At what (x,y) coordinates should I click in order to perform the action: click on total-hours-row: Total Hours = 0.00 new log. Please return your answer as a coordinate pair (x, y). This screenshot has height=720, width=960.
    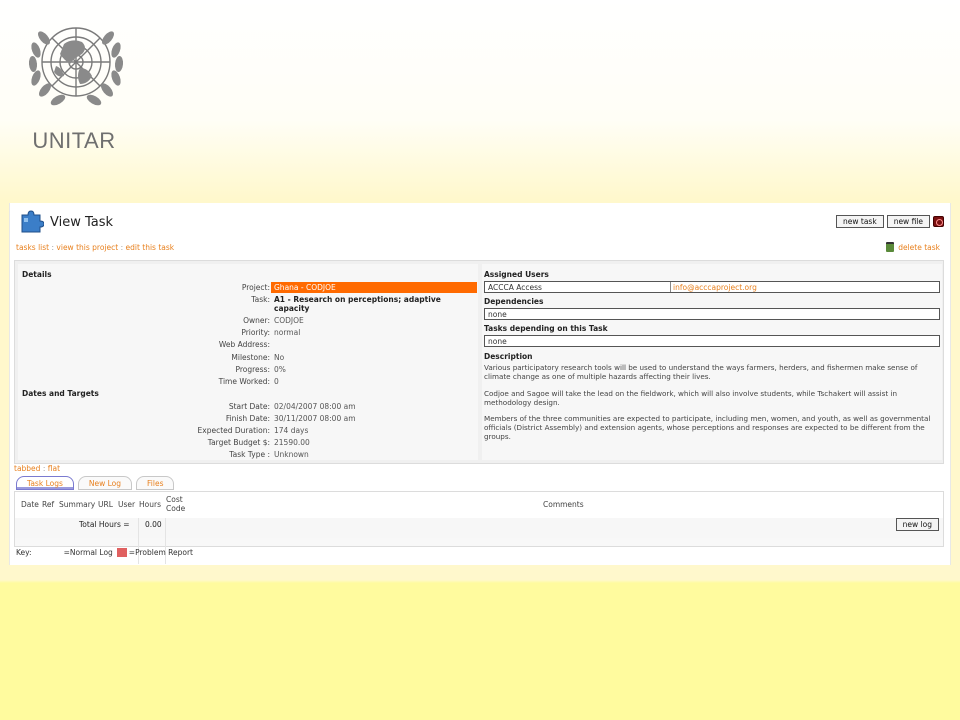
    Looking at the image, I should click on (479, 541).